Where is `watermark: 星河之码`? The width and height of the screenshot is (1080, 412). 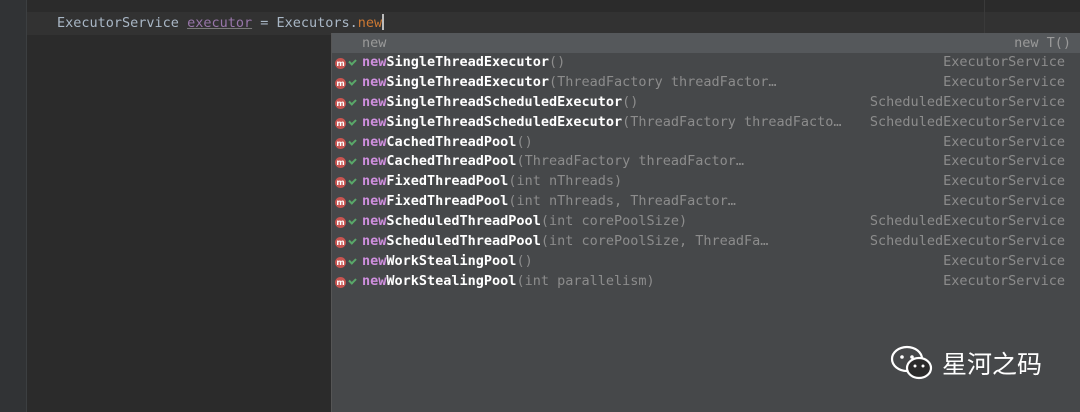
watermark: 星河之码 is located at coordinates (966, 363).